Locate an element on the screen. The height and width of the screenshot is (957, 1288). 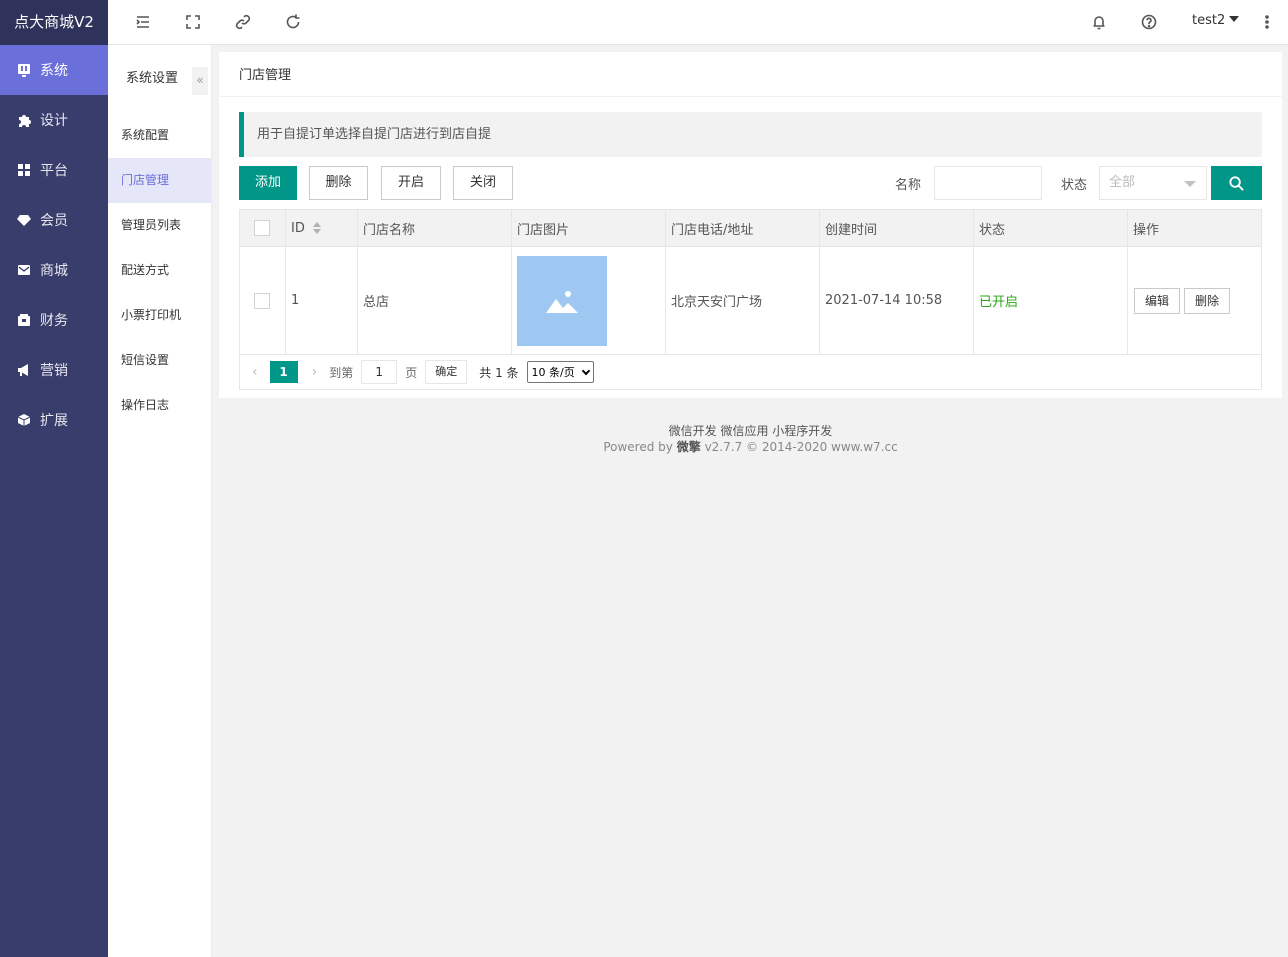
collapse-icon: « is located at coordinates (200, 81).